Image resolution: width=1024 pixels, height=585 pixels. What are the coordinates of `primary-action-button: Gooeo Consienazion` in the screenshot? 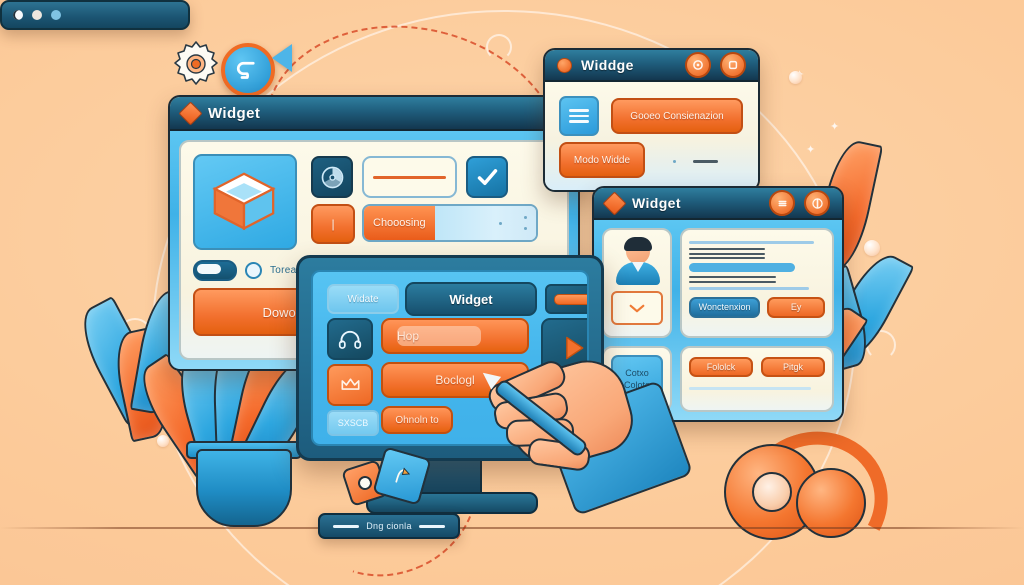 It's located at (677, 116).